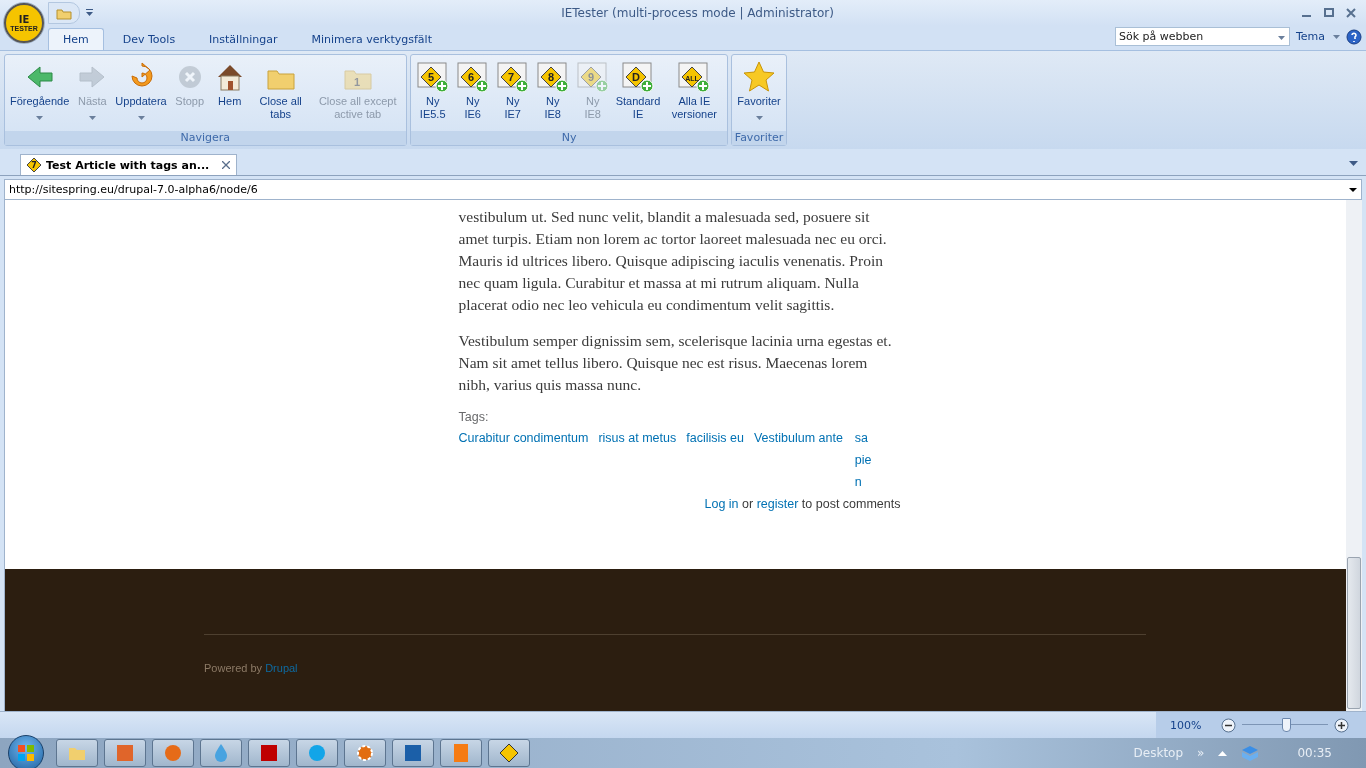  What do you see at coordinates (683, 189) in the screenshot?
I see `address-bar: http://sitespring.eu/drupal-7.0-alpha6/node/6` at bounding box center [683, 189].